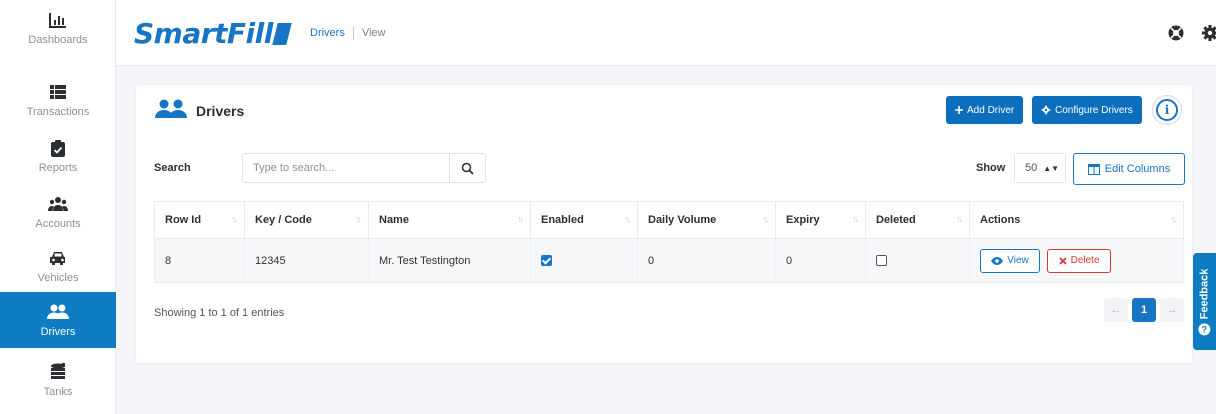 Image resolution: width=1216 pixels, height=414 pixels. Describe the element at coordinates (58, 278) in the screenshot. I see `sidebar-item-label: Vehicles` at that location.